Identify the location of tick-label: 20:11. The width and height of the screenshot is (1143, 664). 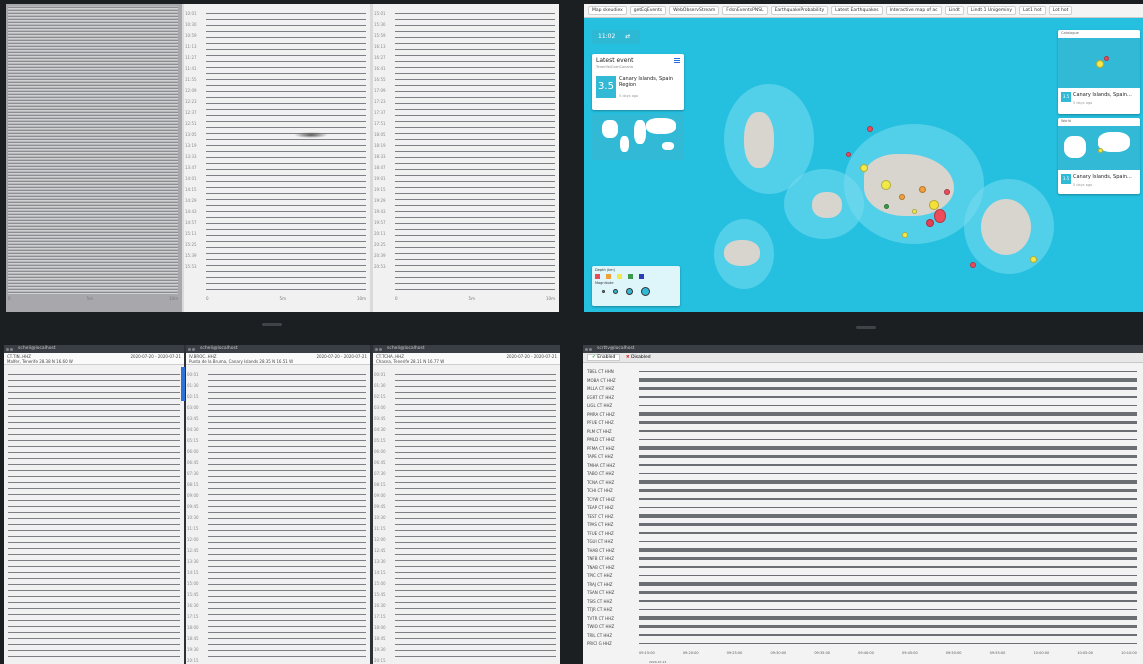
(380, 233).